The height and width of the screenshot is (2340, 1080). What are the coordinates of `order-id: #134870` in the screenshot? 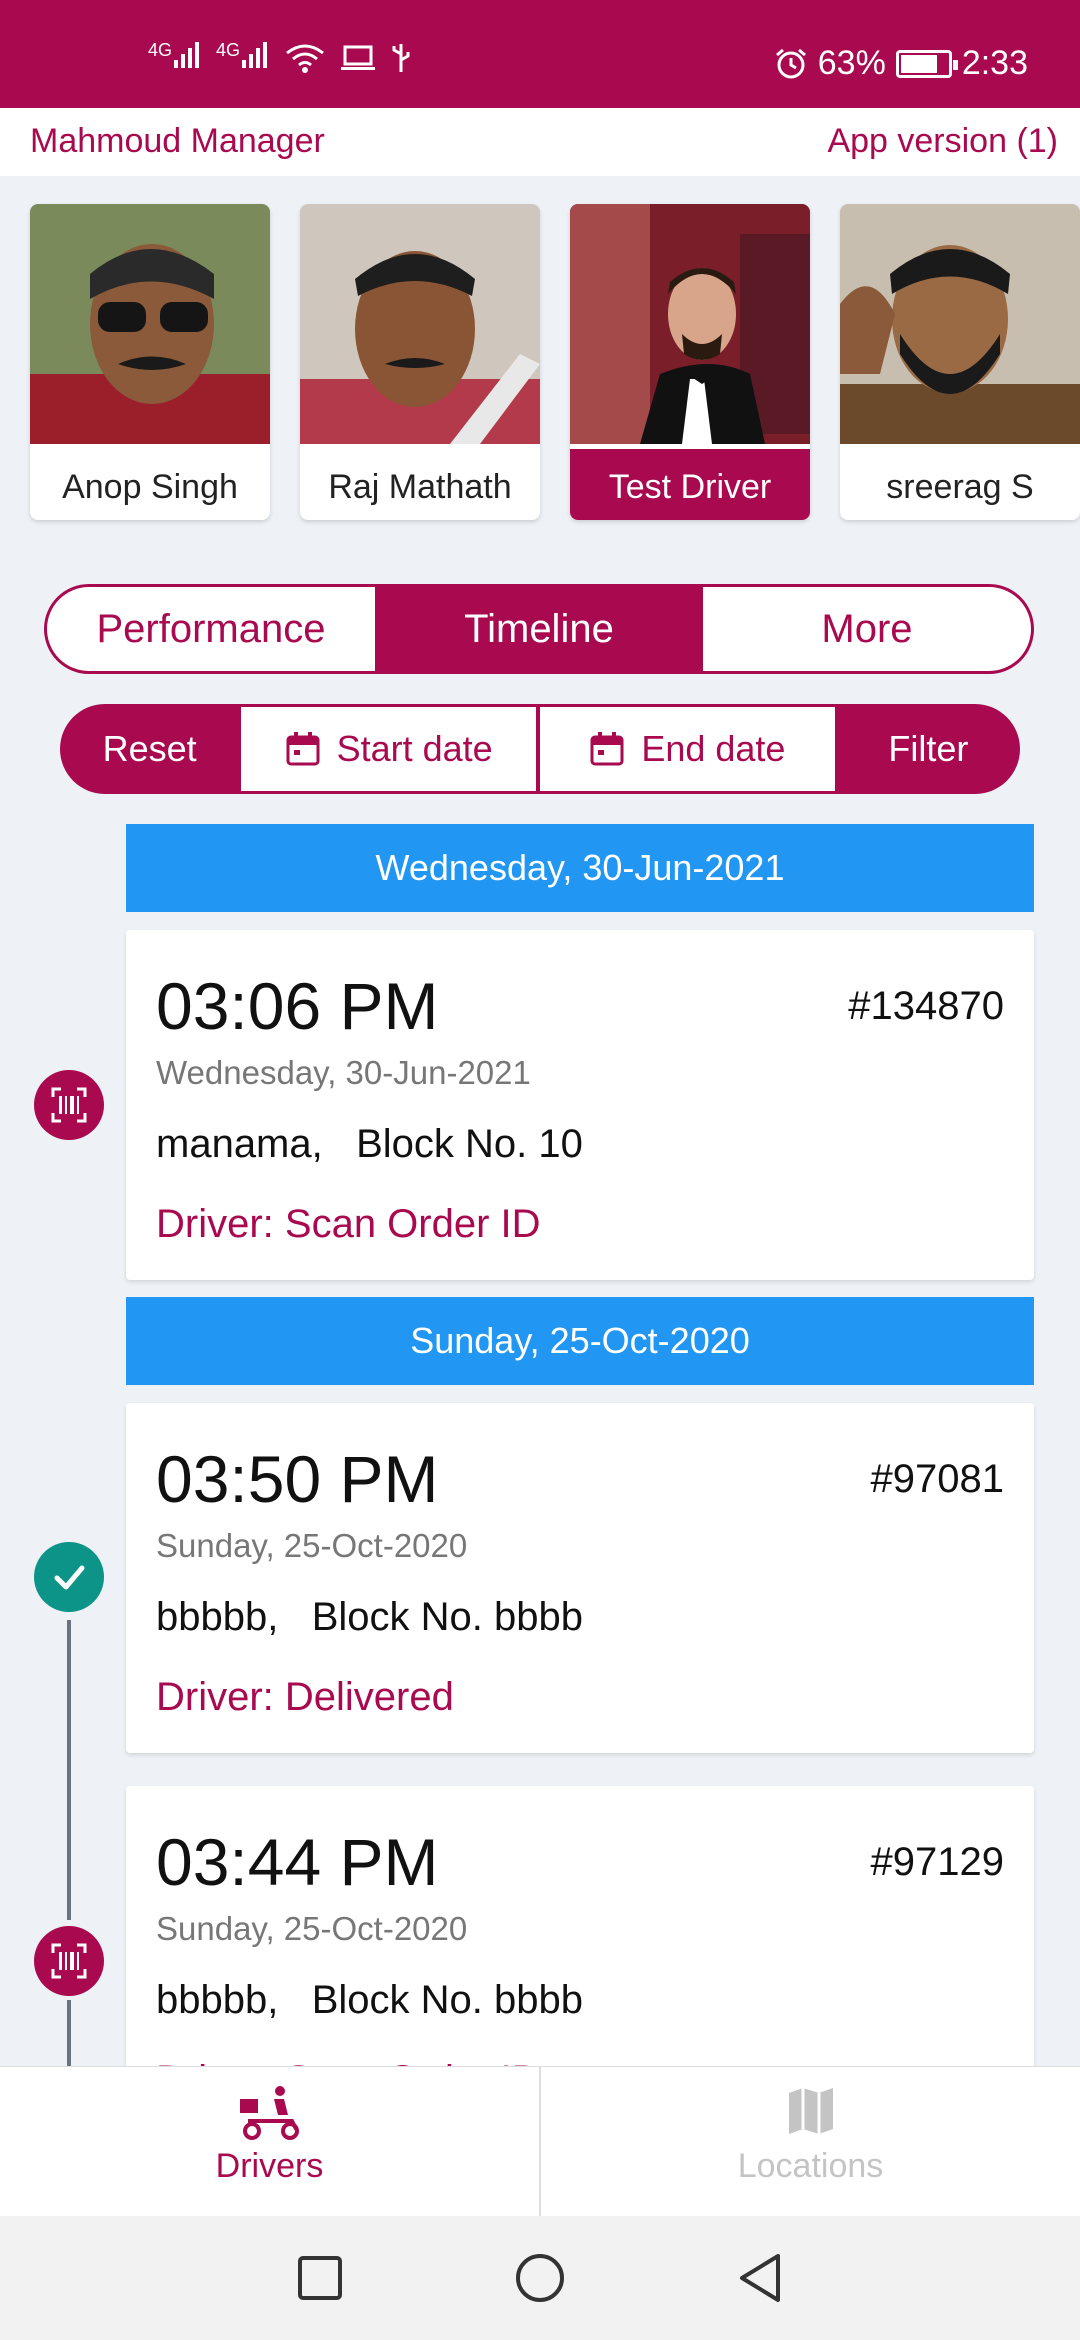 It's located at (926, 1006).